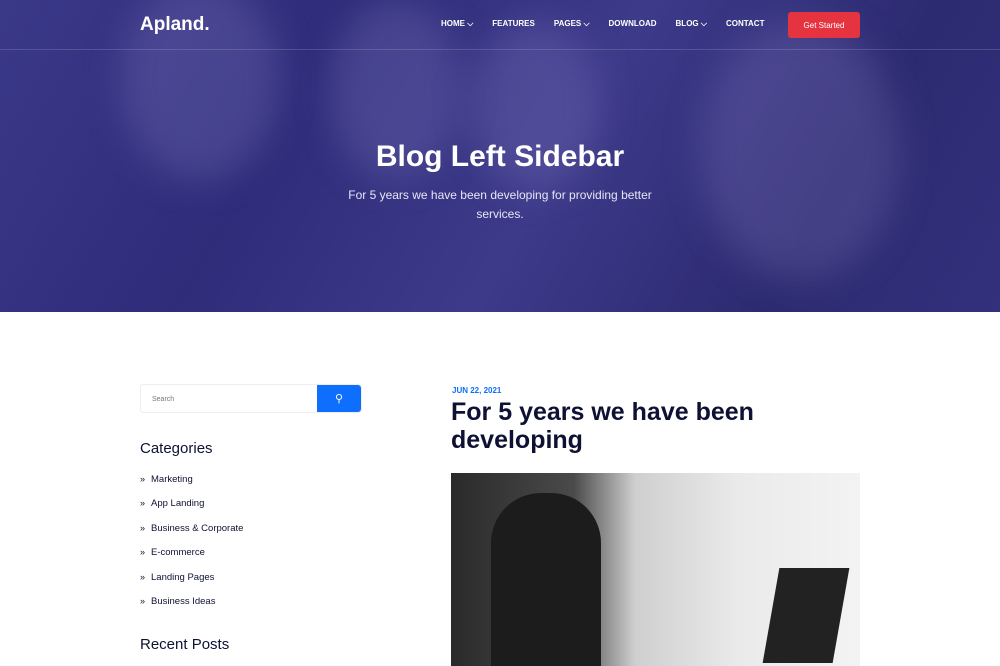 The image size is (1000, 666). I want to click on post-image, so click(655, 569).